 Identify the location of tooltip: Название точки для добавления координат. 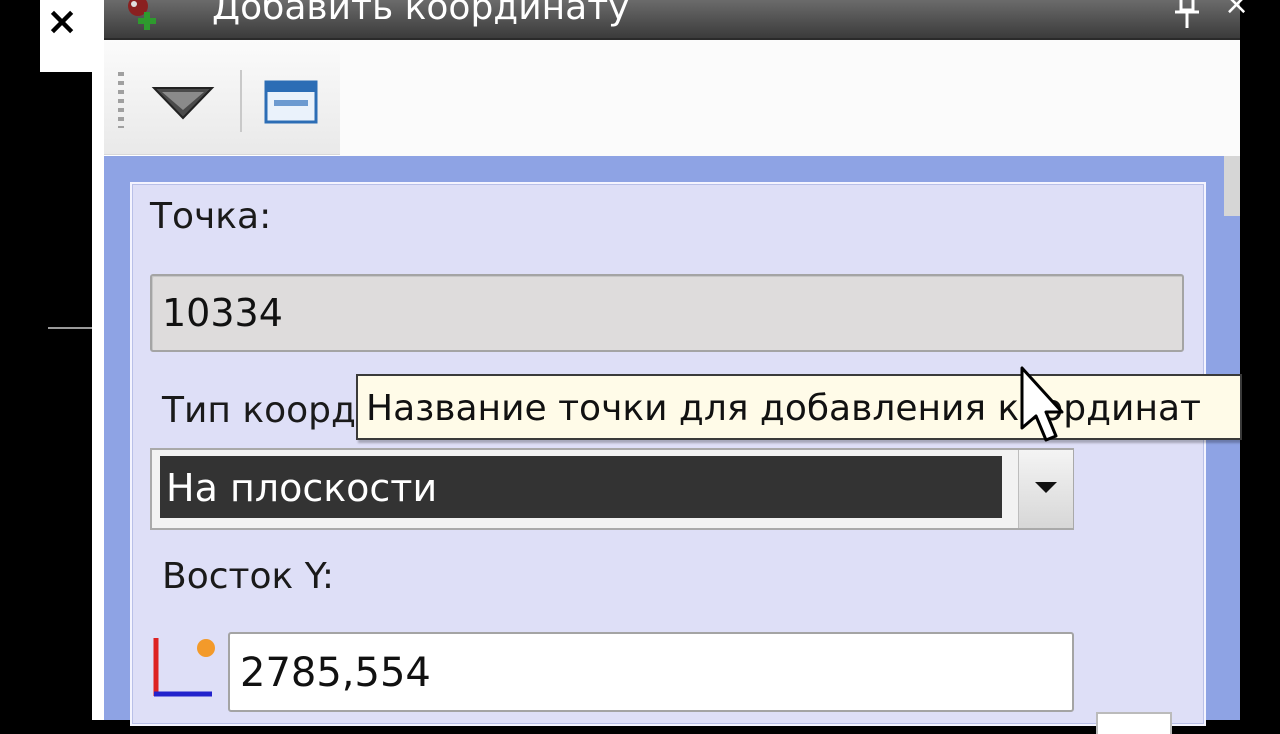
(799, 407).